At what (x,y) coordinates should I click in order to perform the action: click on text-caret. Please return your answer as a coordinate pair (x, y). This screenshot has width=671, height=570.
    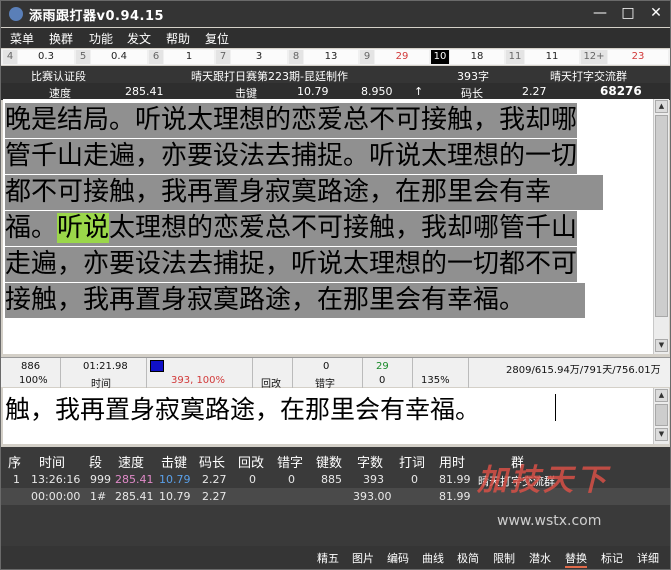
    Looking at the image, I should click on (555, 407).